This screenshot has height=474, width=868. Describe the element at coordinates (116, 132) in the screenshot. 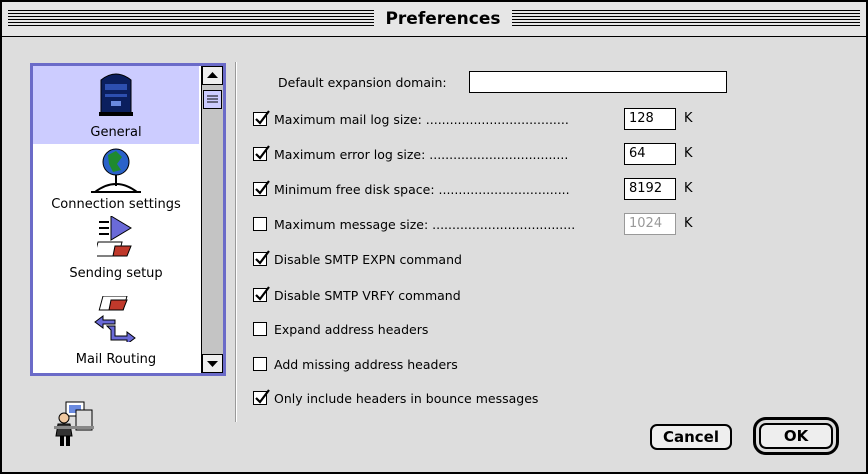

I see `sidebar-item-label: General` at that location.